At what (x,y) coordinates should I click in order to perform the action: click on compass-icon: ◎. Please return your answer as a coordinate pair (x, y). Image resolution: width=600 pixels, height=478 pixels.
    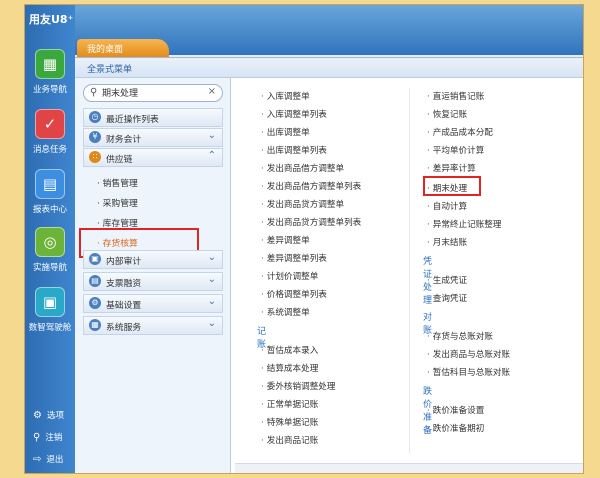
    Looking at the image, I should click on (50, 242).